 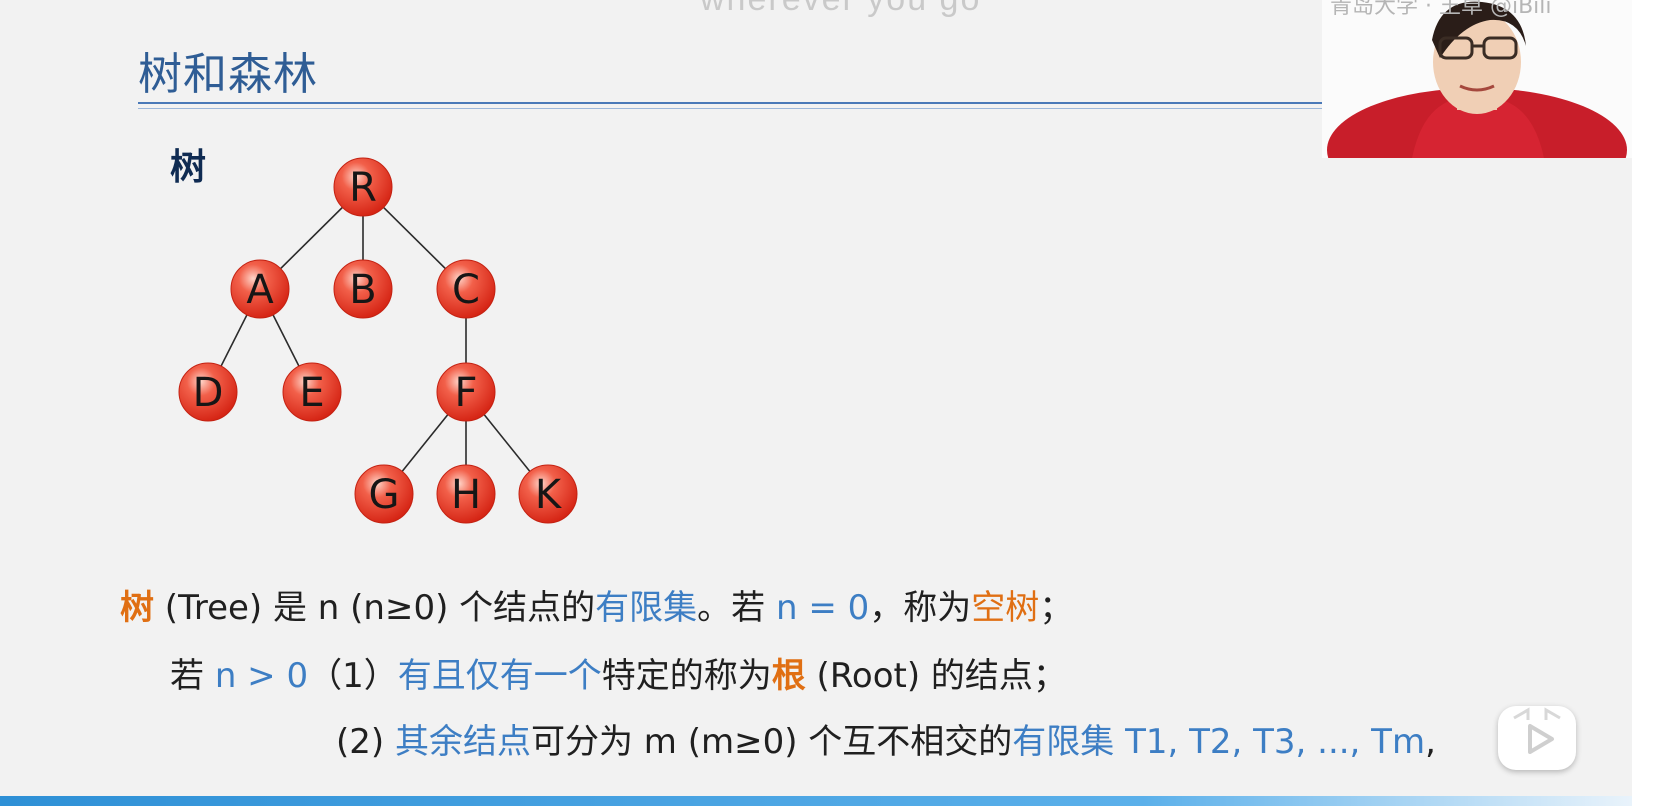 I want to click on tree-node-label: F, so click(x=465, y=393).